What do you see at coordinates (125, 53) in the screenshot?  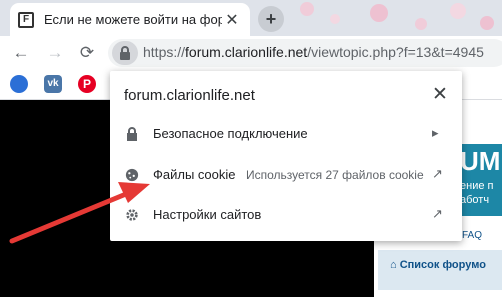 I see `site-info-button` at bounding box center [125, 53].